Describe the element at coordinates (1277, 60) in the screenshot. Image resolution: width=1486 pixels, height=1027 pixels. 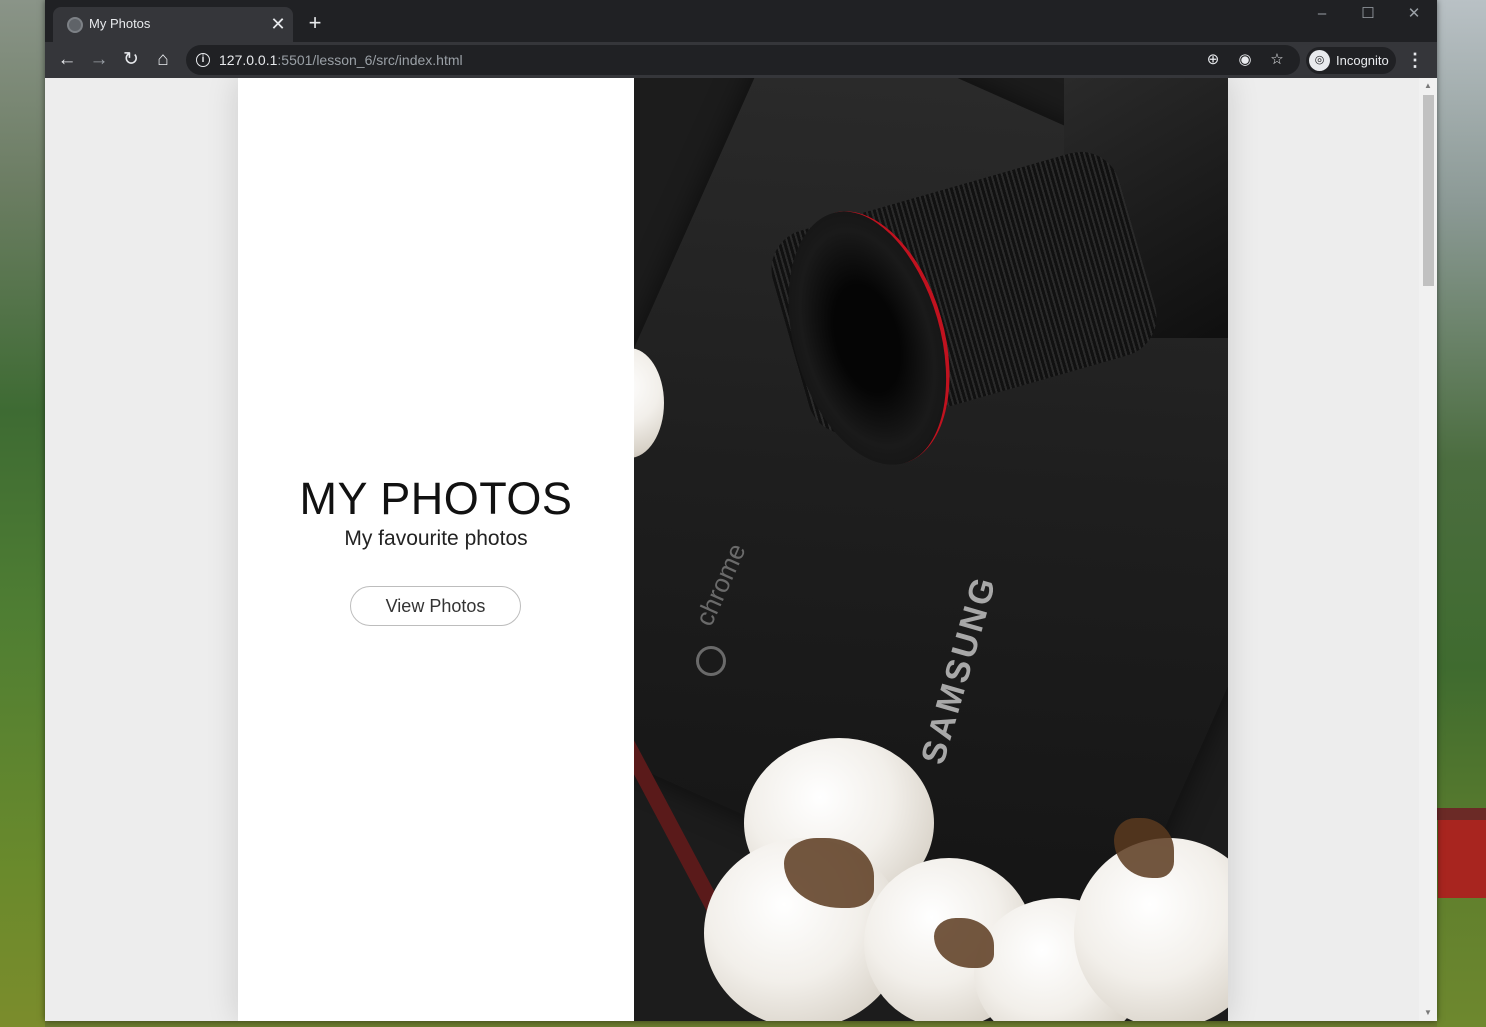
I see `star-icon: ☆` at that location.